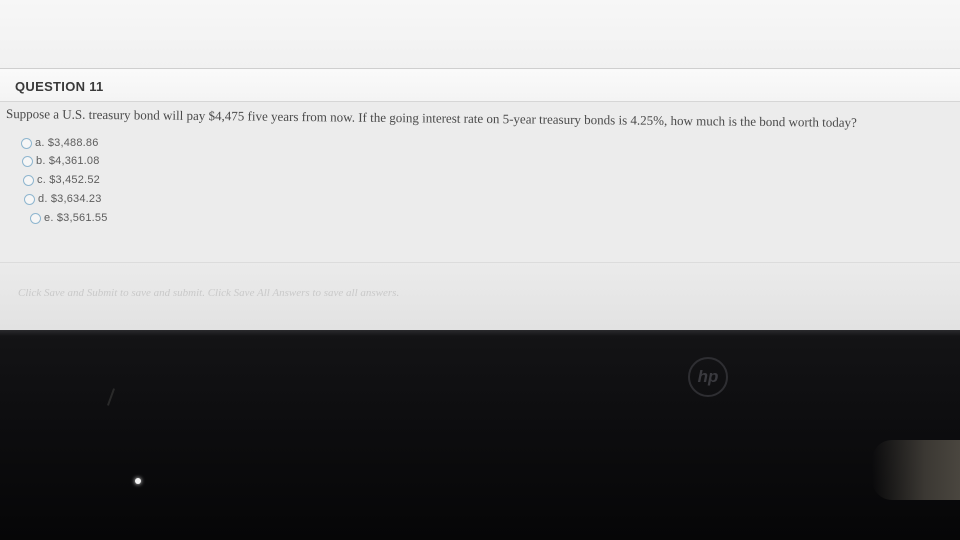  Describe the element at coordinates (70, 199) in the screenshot. I see `answer-label: d. $3,634.23` at that location.